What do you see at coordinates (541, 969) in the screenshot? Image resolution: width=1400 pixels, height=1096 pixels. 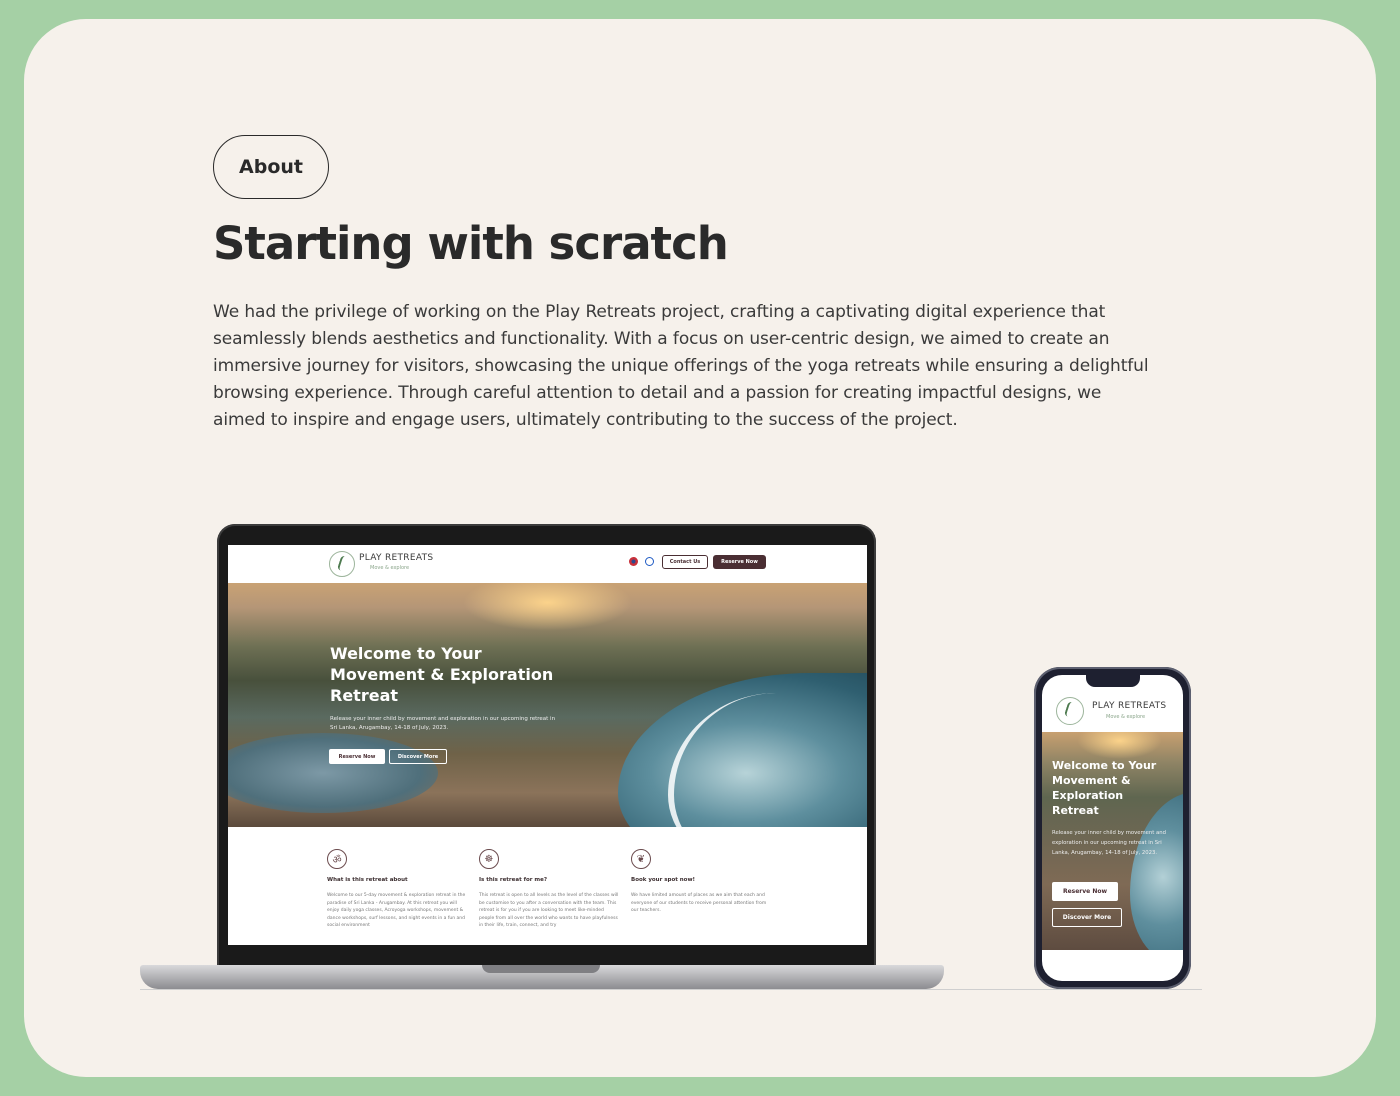 I see `laptop-trackpad-notch` at bounding box center [541, 969].